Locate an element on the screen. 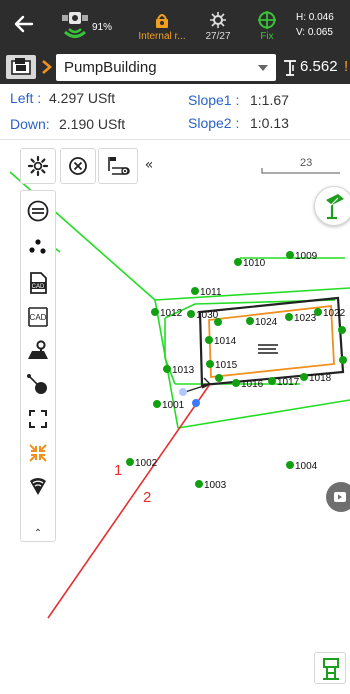  stake-target-icon is located at coordinates (335, 207).